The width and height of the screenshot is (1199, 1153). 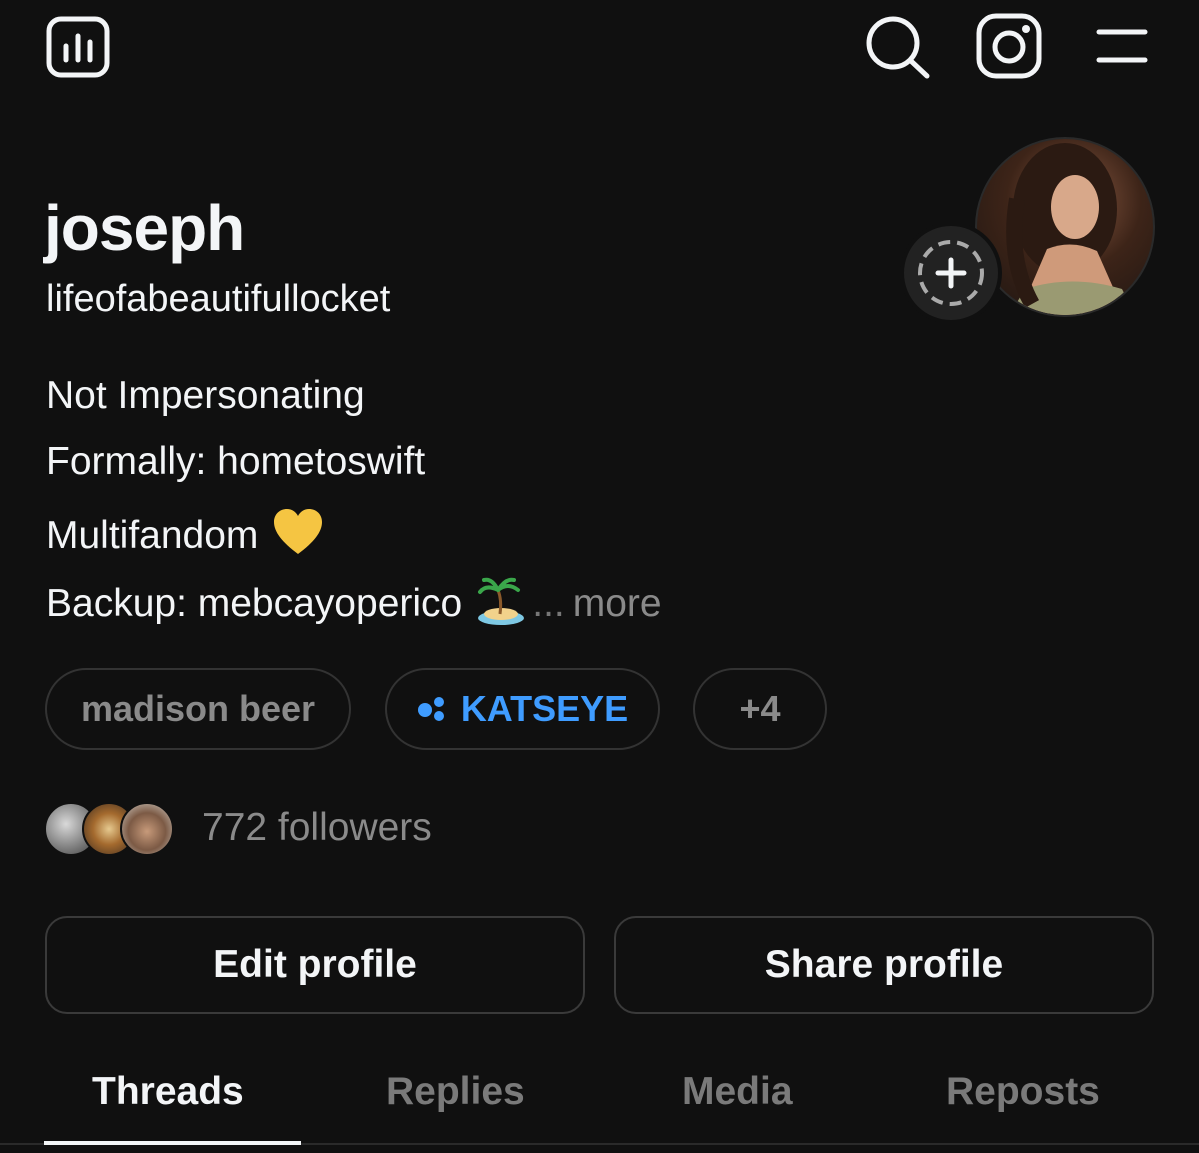 What do you see at coordinates (110, 829) in the screenshot?
I see `follower-avatars` at bounding box center [110, 829].